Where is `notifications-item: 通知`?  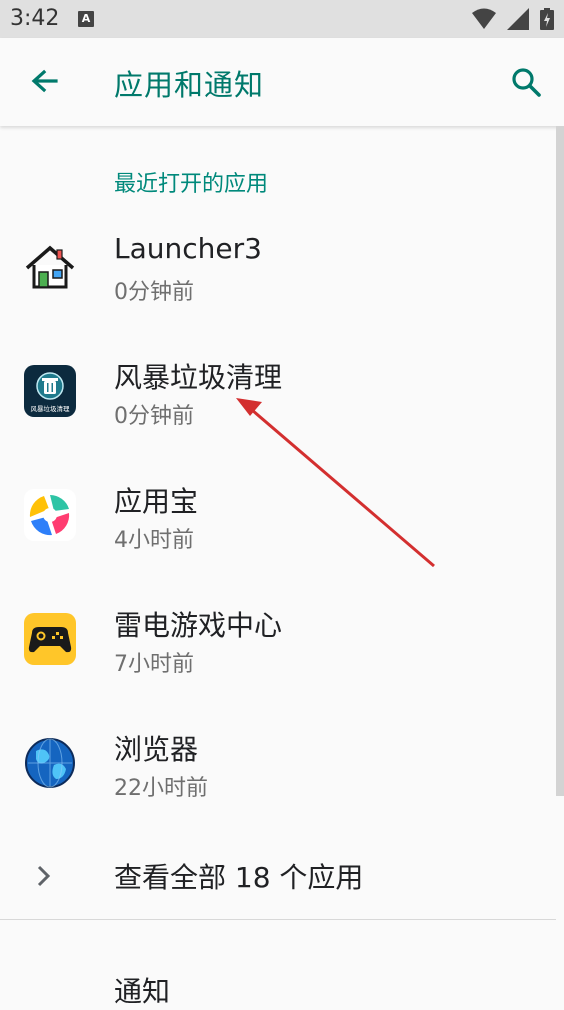 notifications-item: 通知 is located at coordinates (142, 990).